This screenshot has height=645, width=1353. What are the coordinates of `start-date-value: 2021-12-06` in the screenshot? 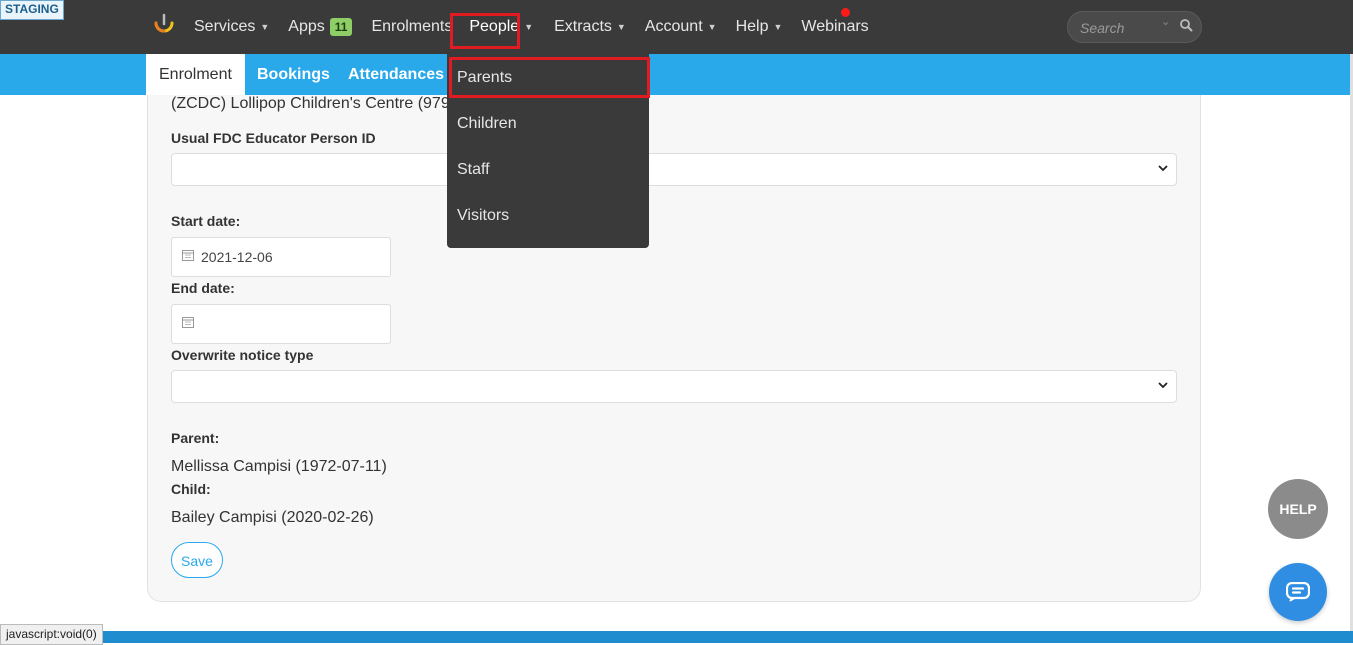 It's located at (237, 257).